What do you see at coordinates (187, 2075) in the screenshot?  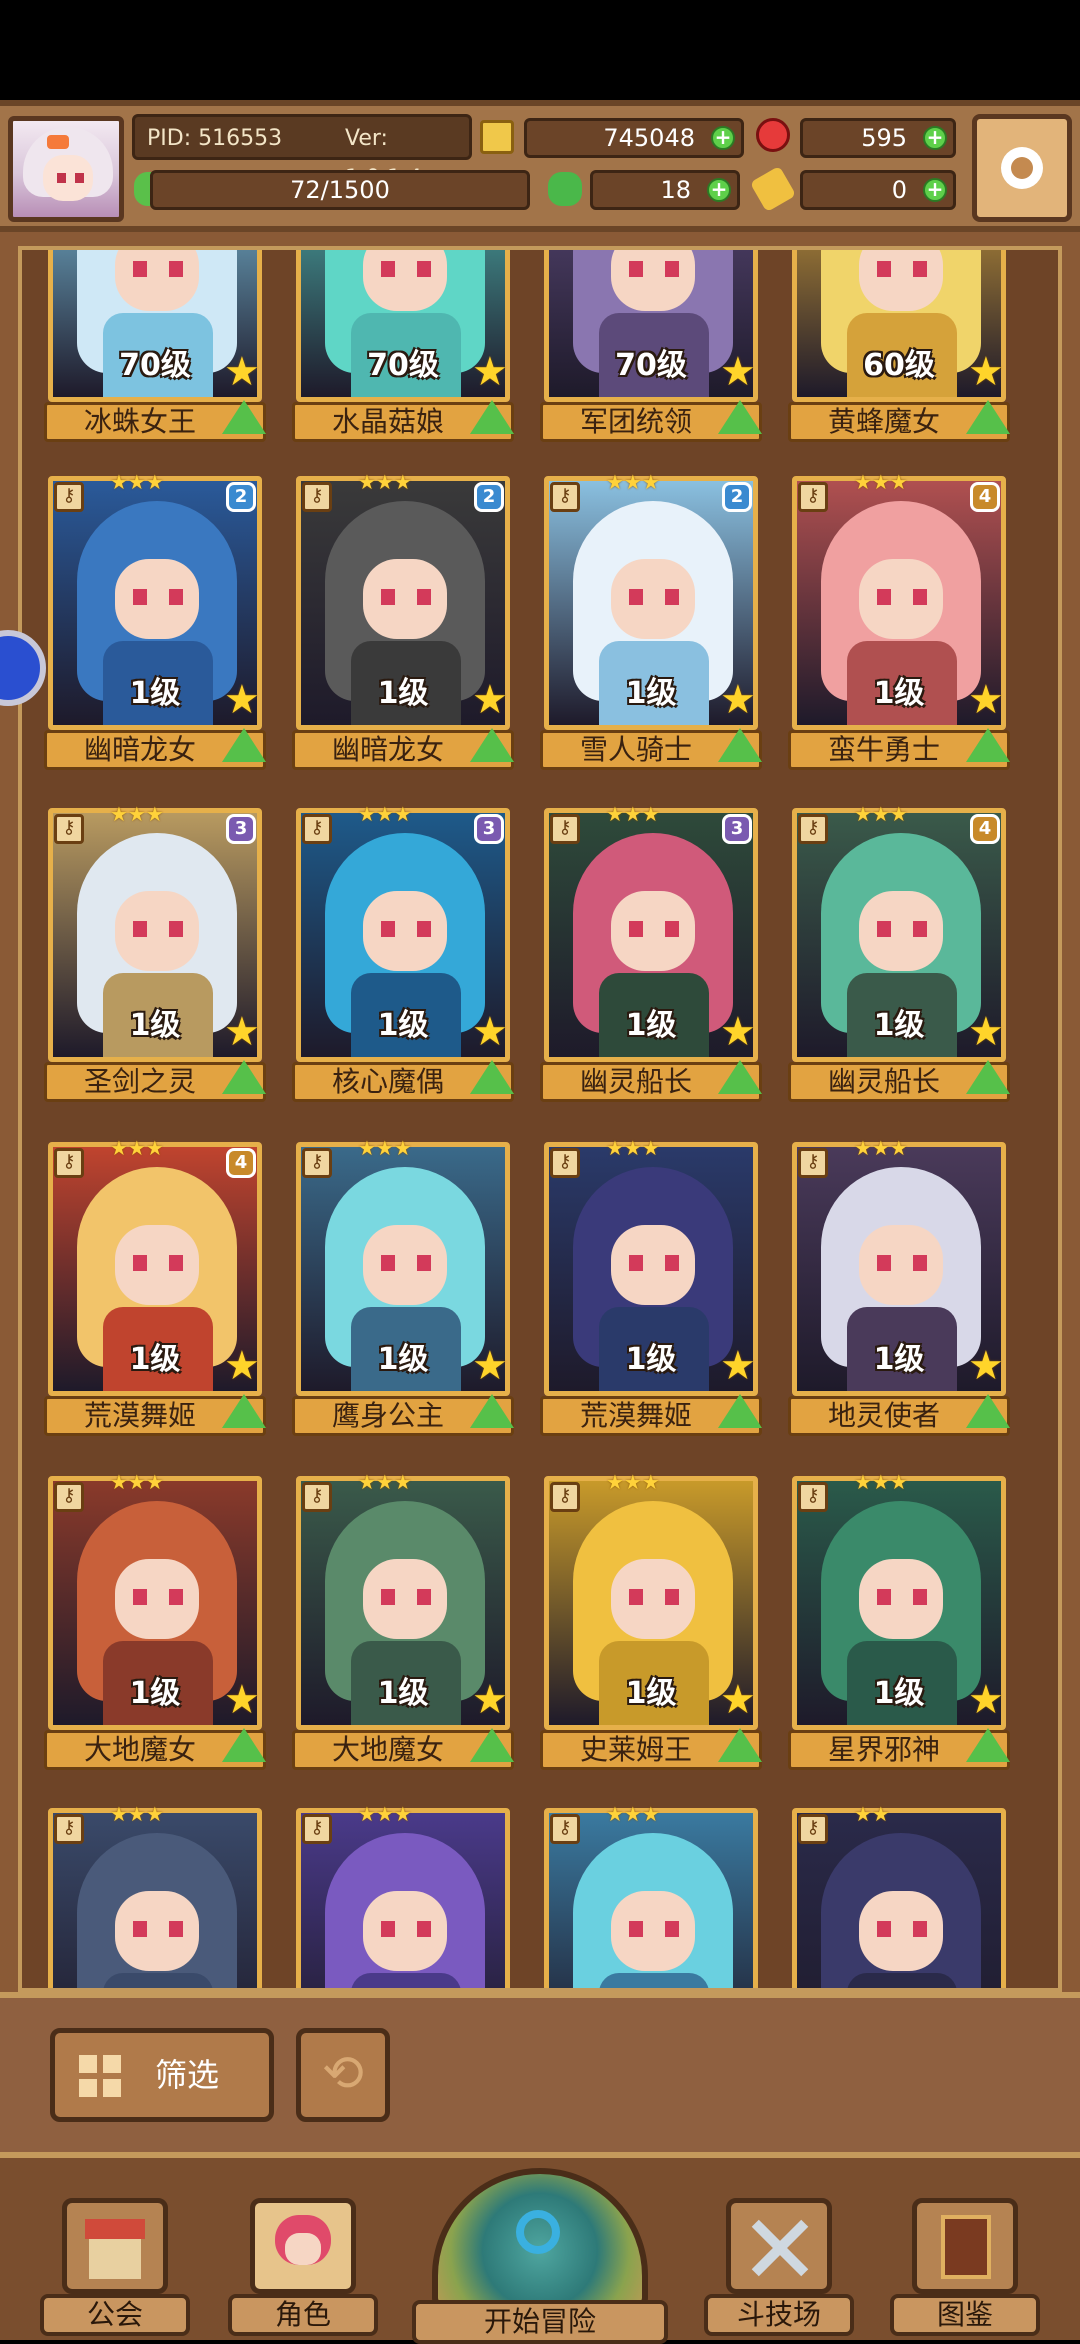 I see `filter-label: 筛选` at bounding box center [187, 2075].